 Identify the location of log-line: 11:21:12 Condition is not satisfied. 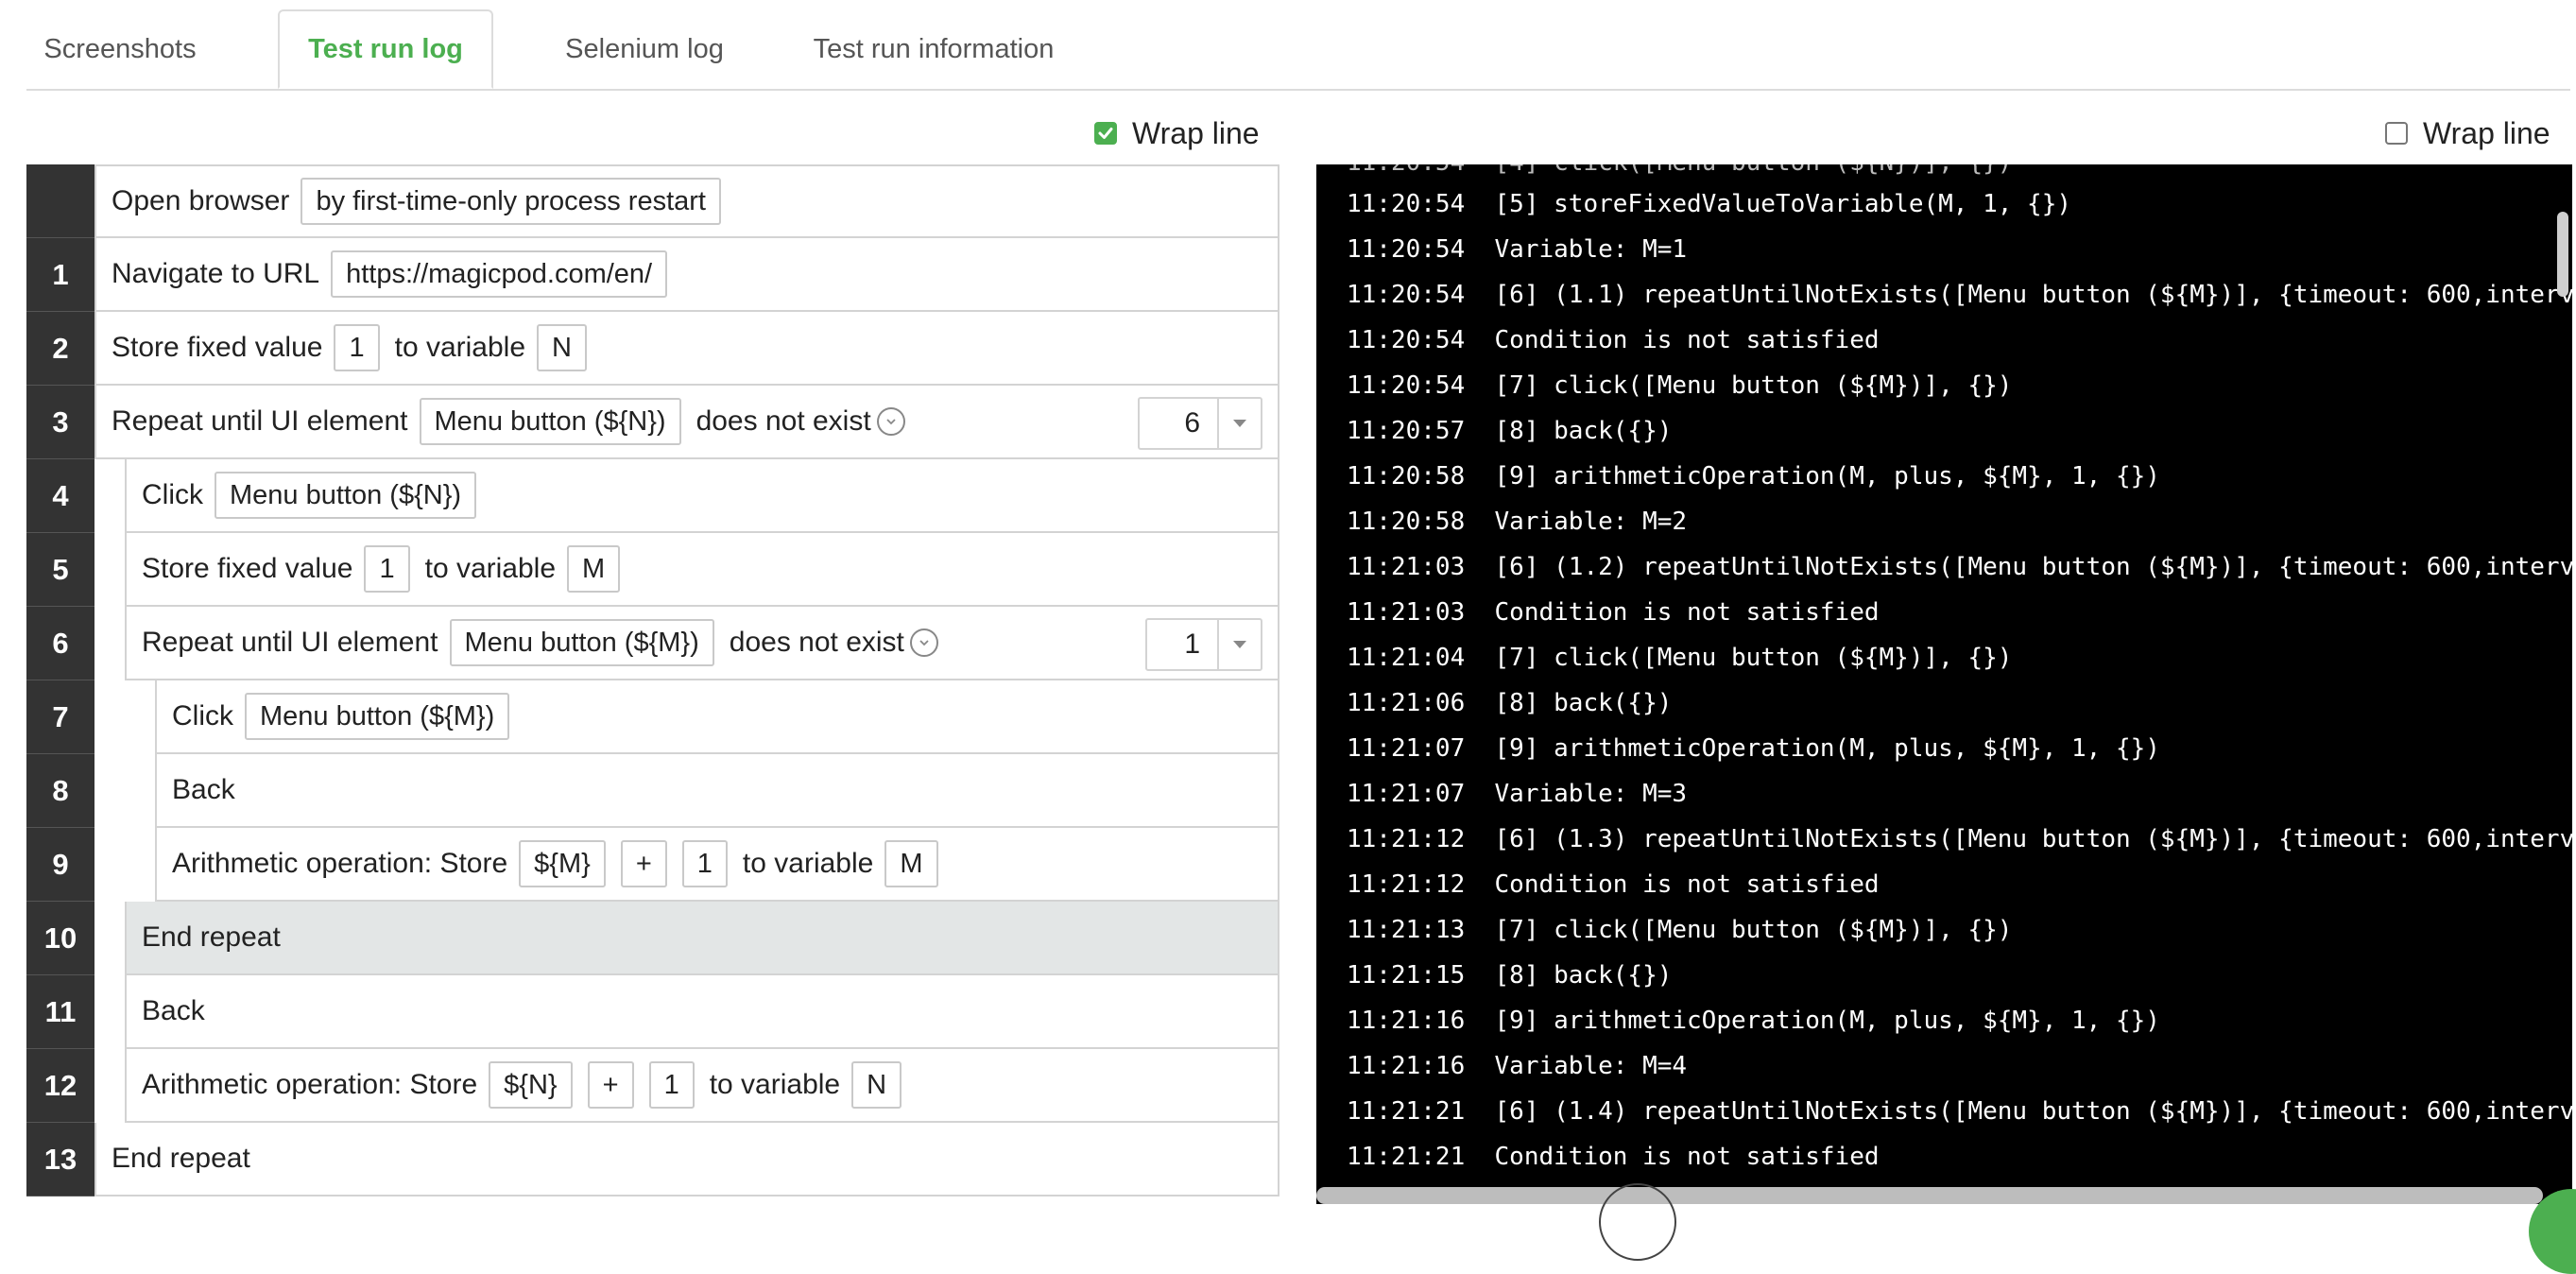
(1613, 884).